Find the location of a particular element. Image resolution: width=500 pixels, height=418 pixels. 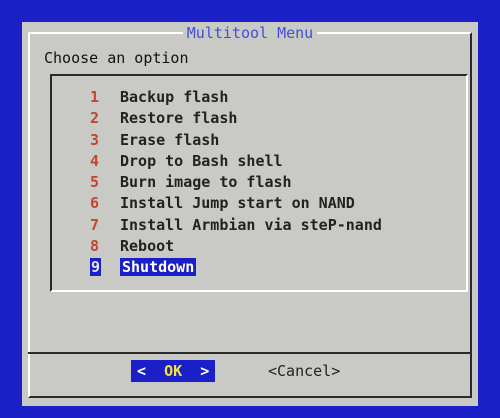

menu-item-backup-flash: 1 Backup flash is located at coordinates (236, 97).